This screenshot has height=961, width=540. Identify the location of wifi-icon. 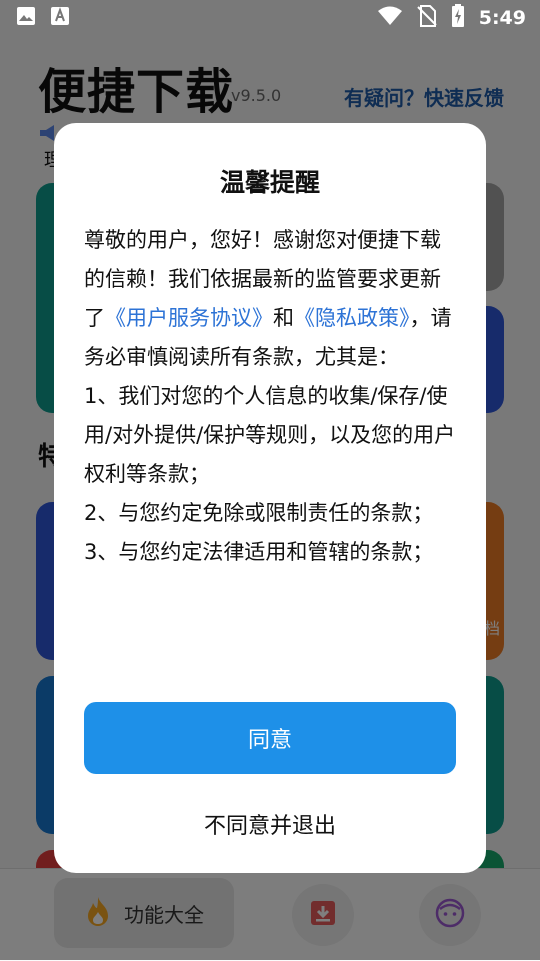
(390, 18).